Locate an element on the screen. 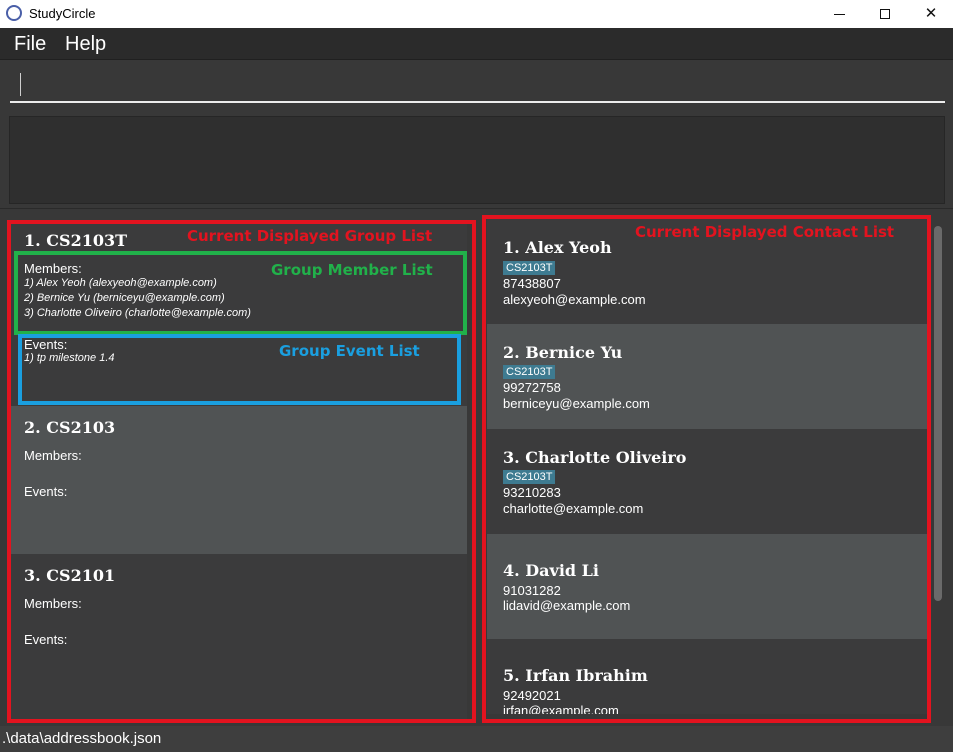 This screenshot has height=752, width=953. annotation-member-list-label: Group Member List is located at coordinates (352, 270).